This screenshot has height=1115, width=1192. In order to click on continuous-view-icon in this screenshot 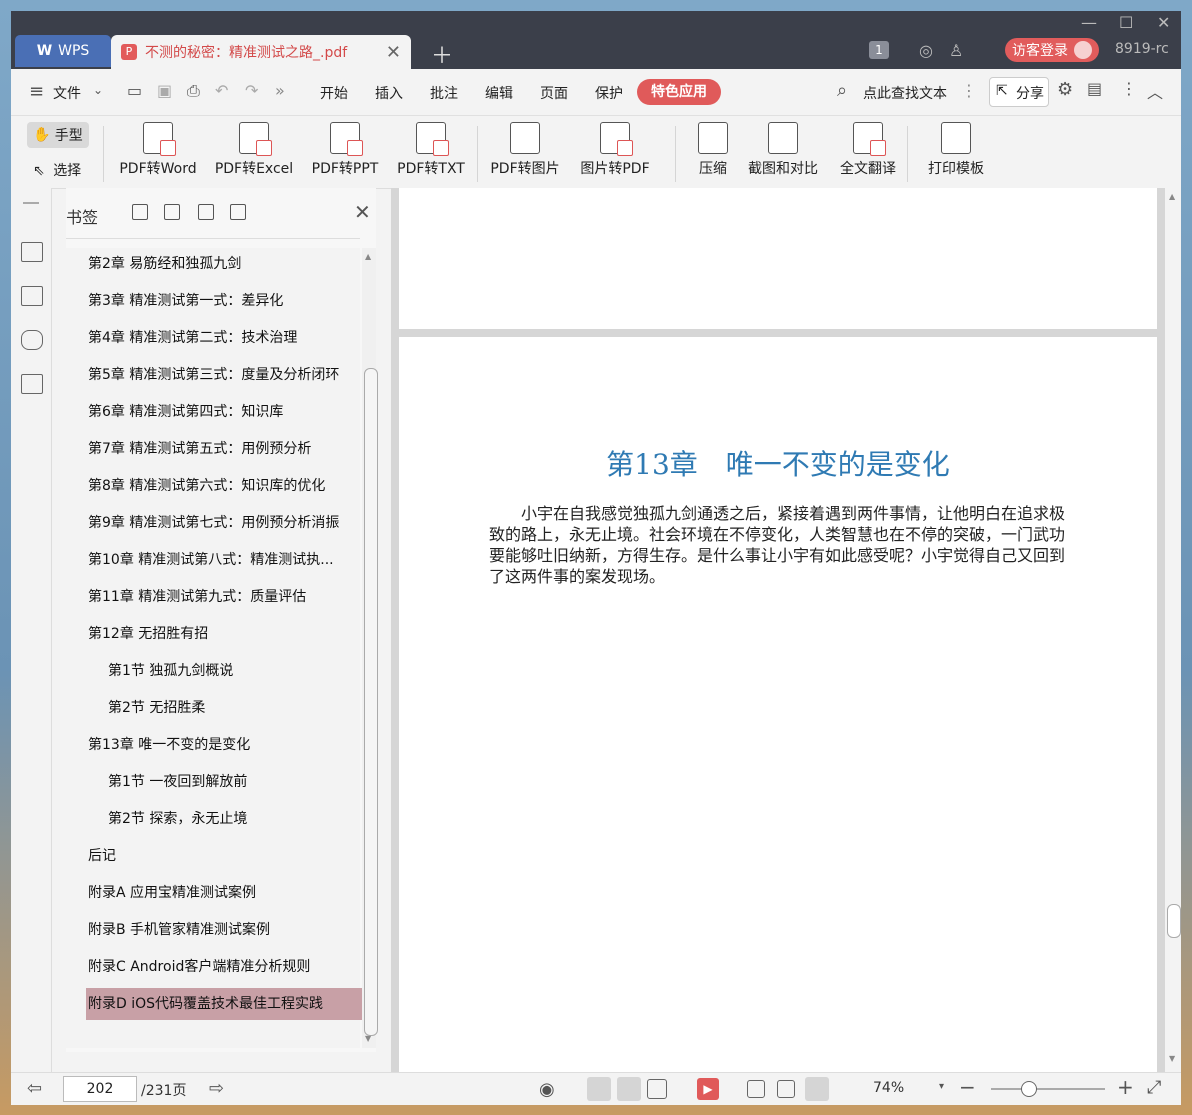, I will do `click(599, 1089)`.